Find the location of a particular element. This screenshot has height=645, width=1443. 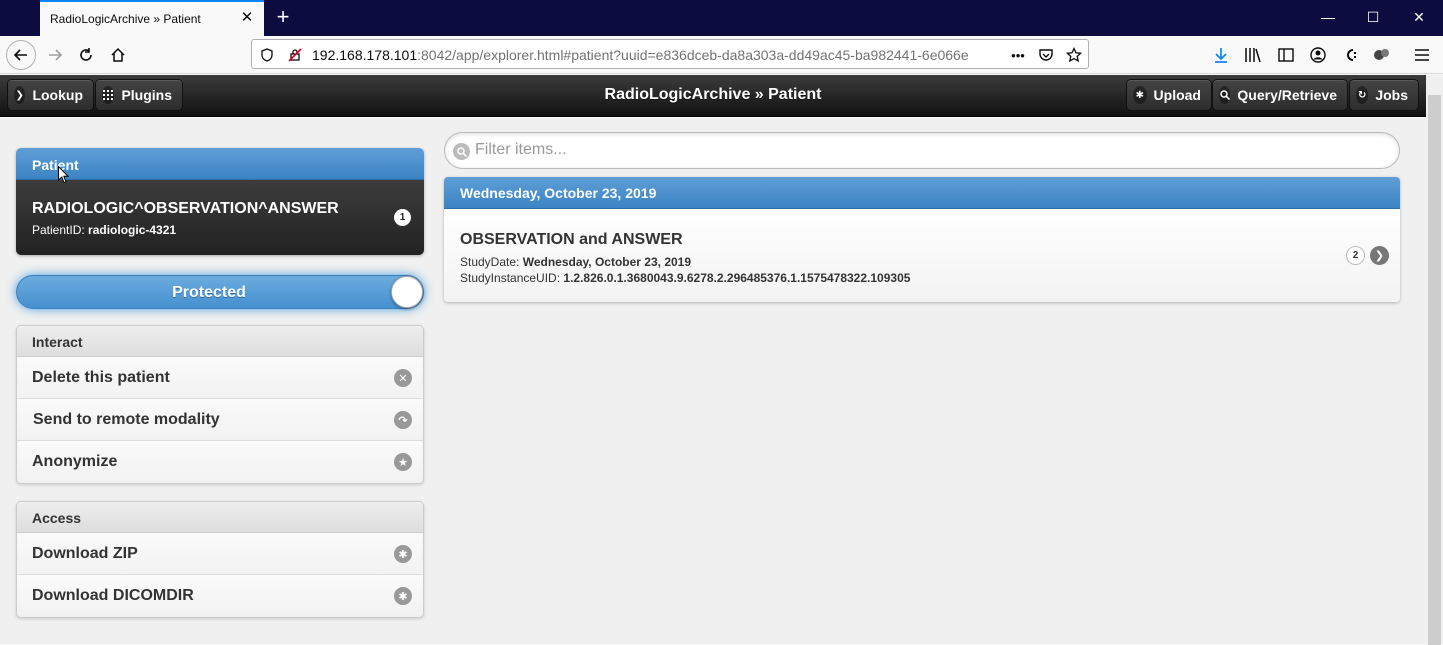

upload-label: Upload is located at coordinates (1177, 95).